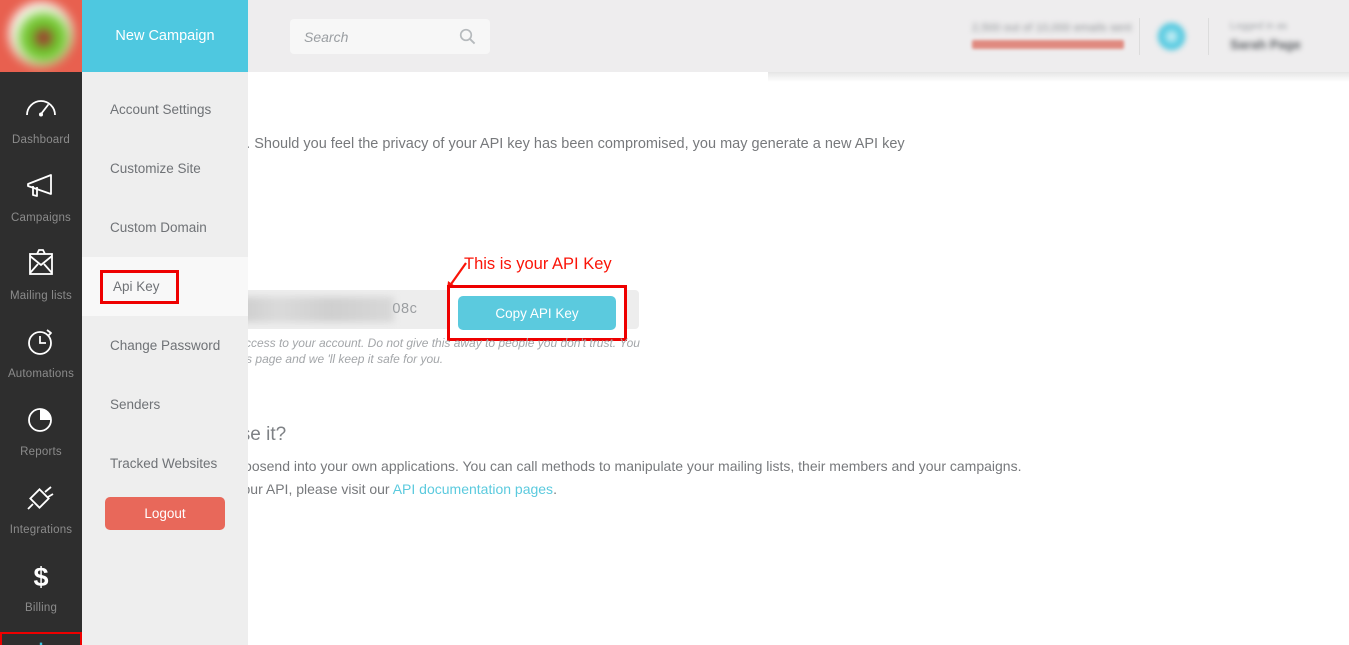 The height and width of the screenshot is (645, 1349). What do you see at coordinates (1171, 36) in the screenshot?
I see `credits-coin-icon` at bounding box center [1171, 36].